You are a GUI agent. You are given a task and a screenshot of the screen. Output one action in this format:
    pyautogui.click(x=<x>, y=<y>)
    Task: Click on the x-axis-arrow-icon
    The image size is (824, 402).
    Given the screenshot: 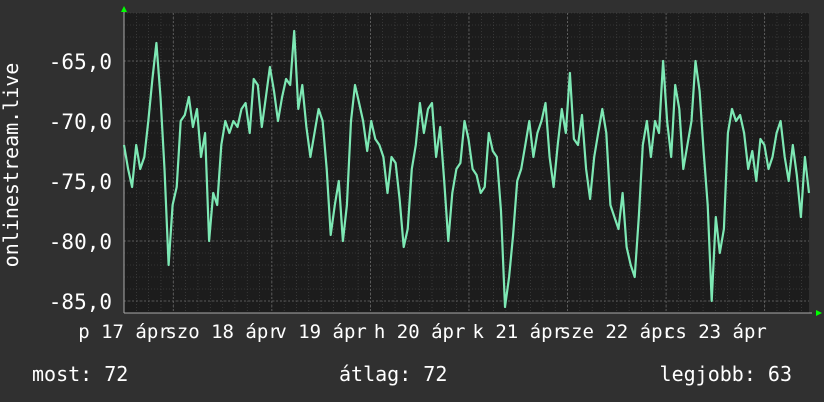 What is the action you would take?
    pyautogui.click(x=819, y=313)
    